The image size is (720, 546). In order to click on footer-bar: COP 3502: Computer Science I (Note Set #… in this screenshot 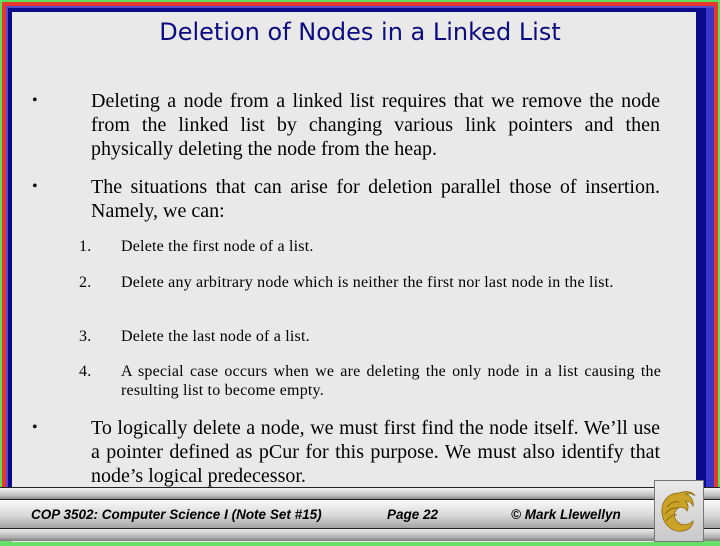, I will do `click(360, 514)`.